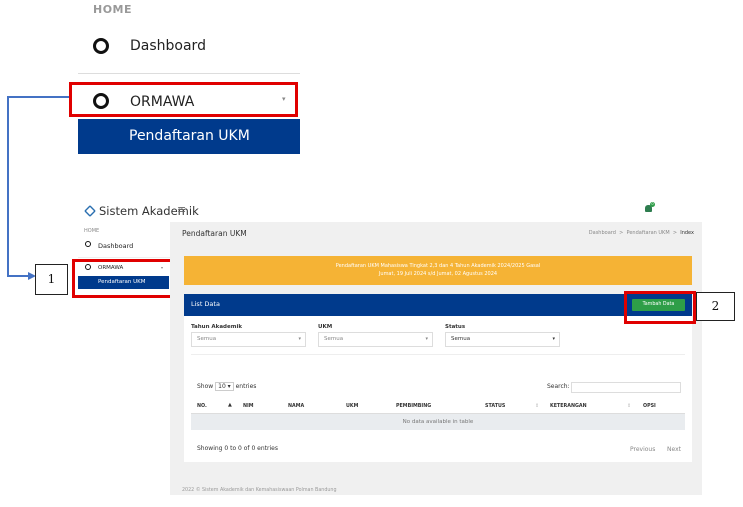  What do you see at coordinates (51, 279) in the screenshot?
I see `callout-number-1: 1` at bounding box center [51, 279].